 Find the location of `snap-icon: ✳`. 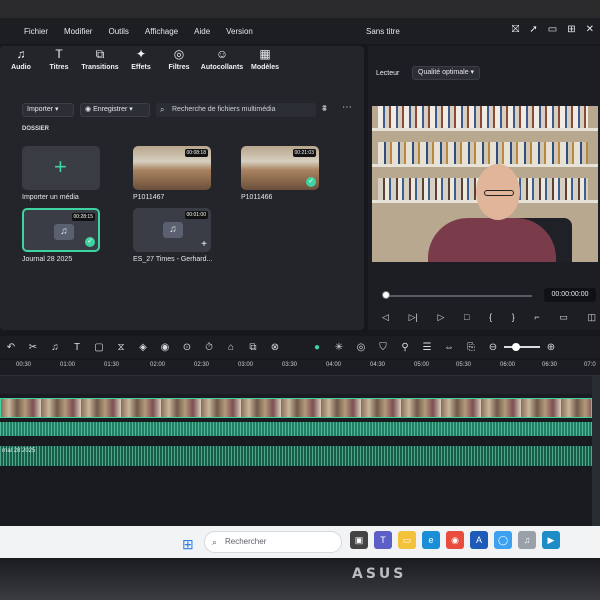

snap-icon: ✳ is located at coordinates (339, 347).